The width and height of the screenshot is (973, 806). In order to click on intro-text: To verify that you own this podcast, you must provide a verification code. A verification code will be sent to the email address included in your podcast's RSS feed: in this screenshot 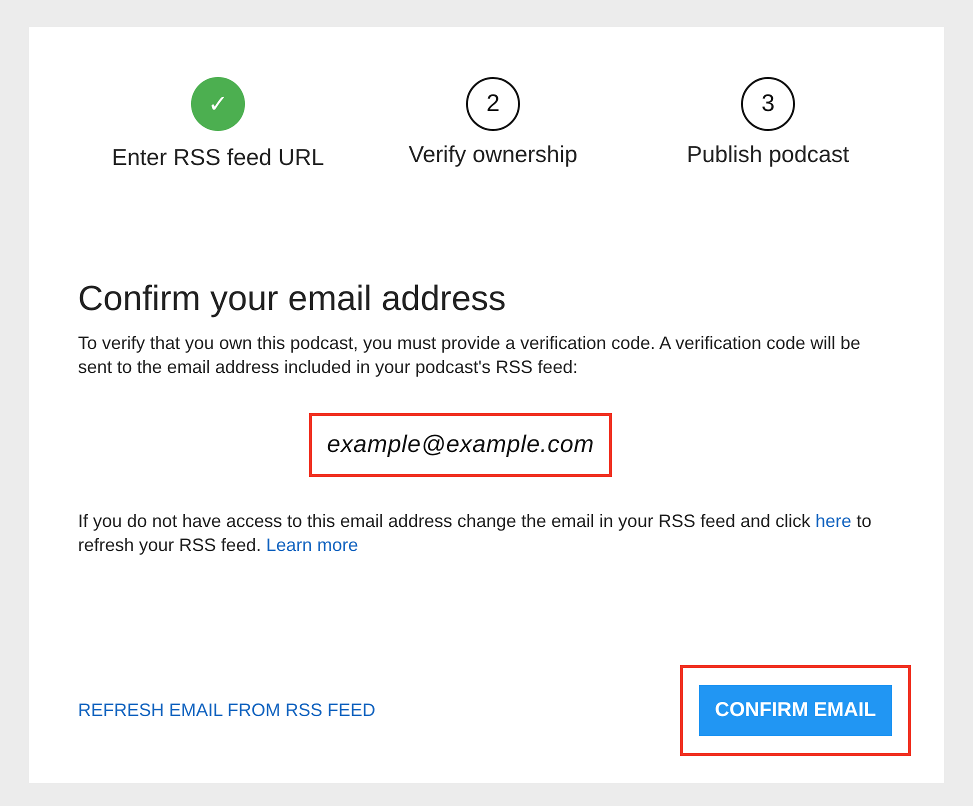, I will do `click(470, 355)`.